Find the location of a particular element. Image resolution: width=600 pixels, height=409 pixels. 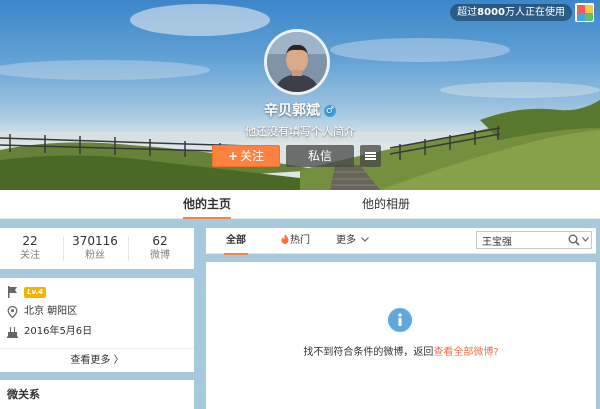

profile-info-card: Lv.4 北京 朝阳区 2016年5月6日 查看更多 〉 is located at coordinates (97, 325).